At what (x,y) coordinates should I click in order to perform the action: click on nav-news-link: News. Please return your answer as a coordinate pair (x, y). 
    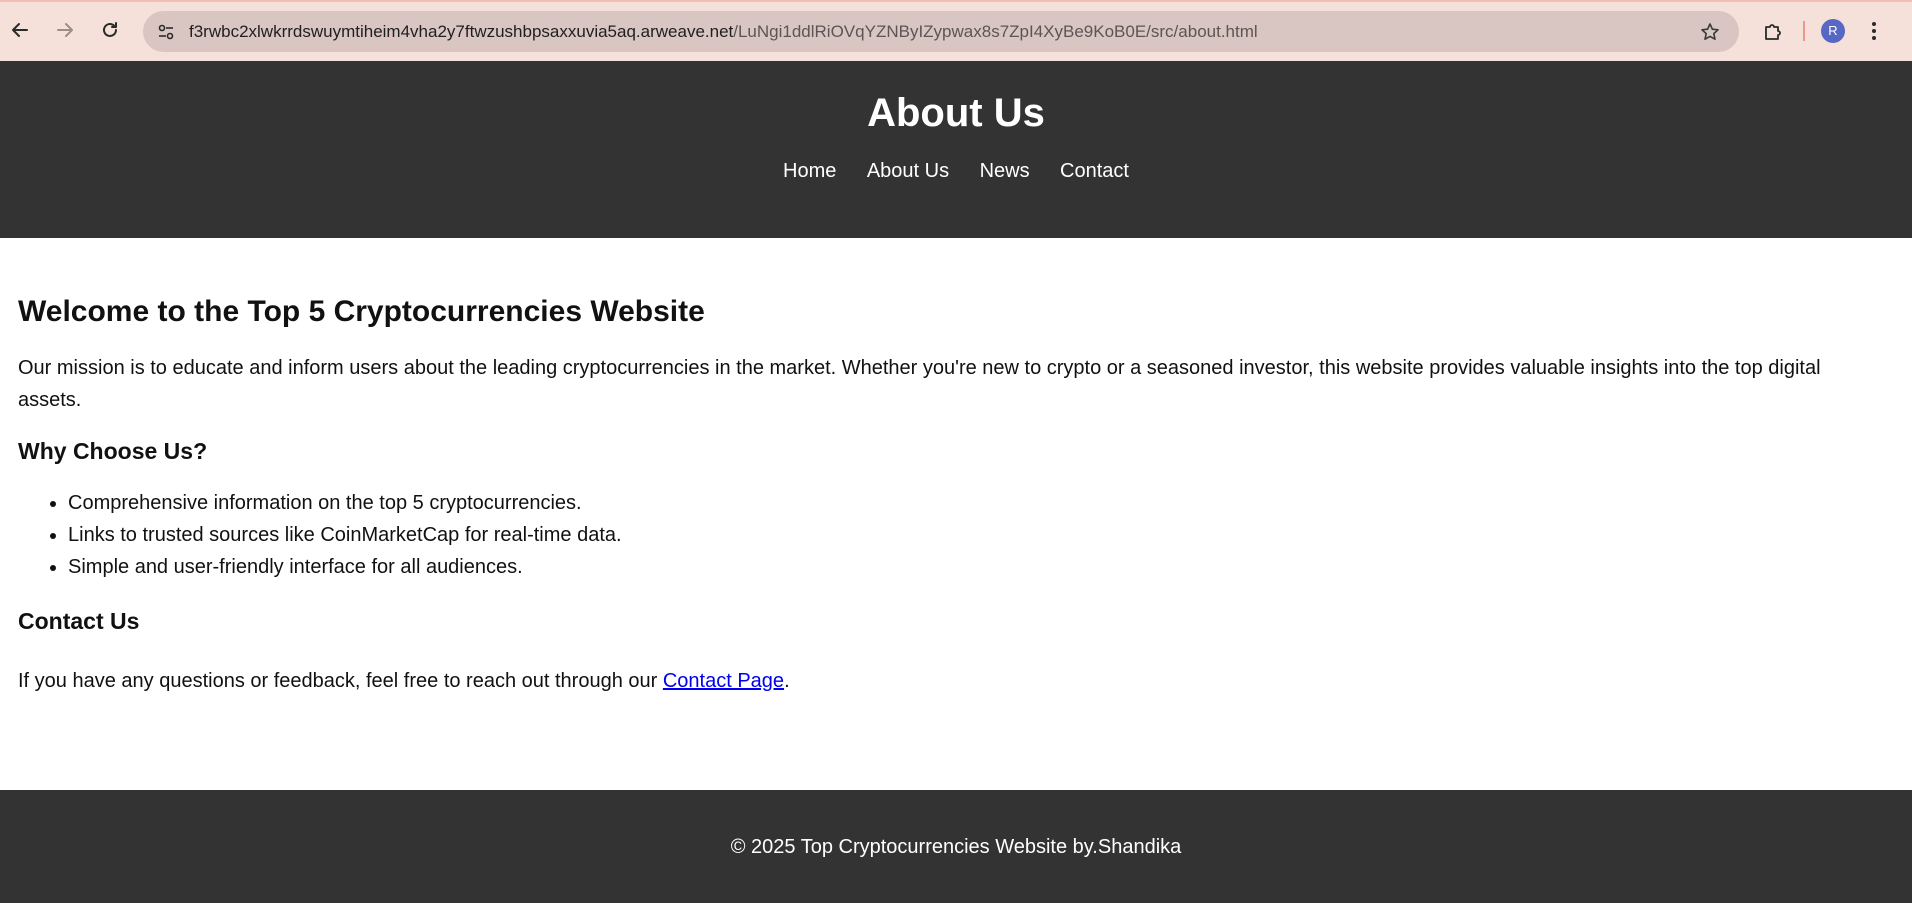
    Looking at the image, I should click on (1005, 171).